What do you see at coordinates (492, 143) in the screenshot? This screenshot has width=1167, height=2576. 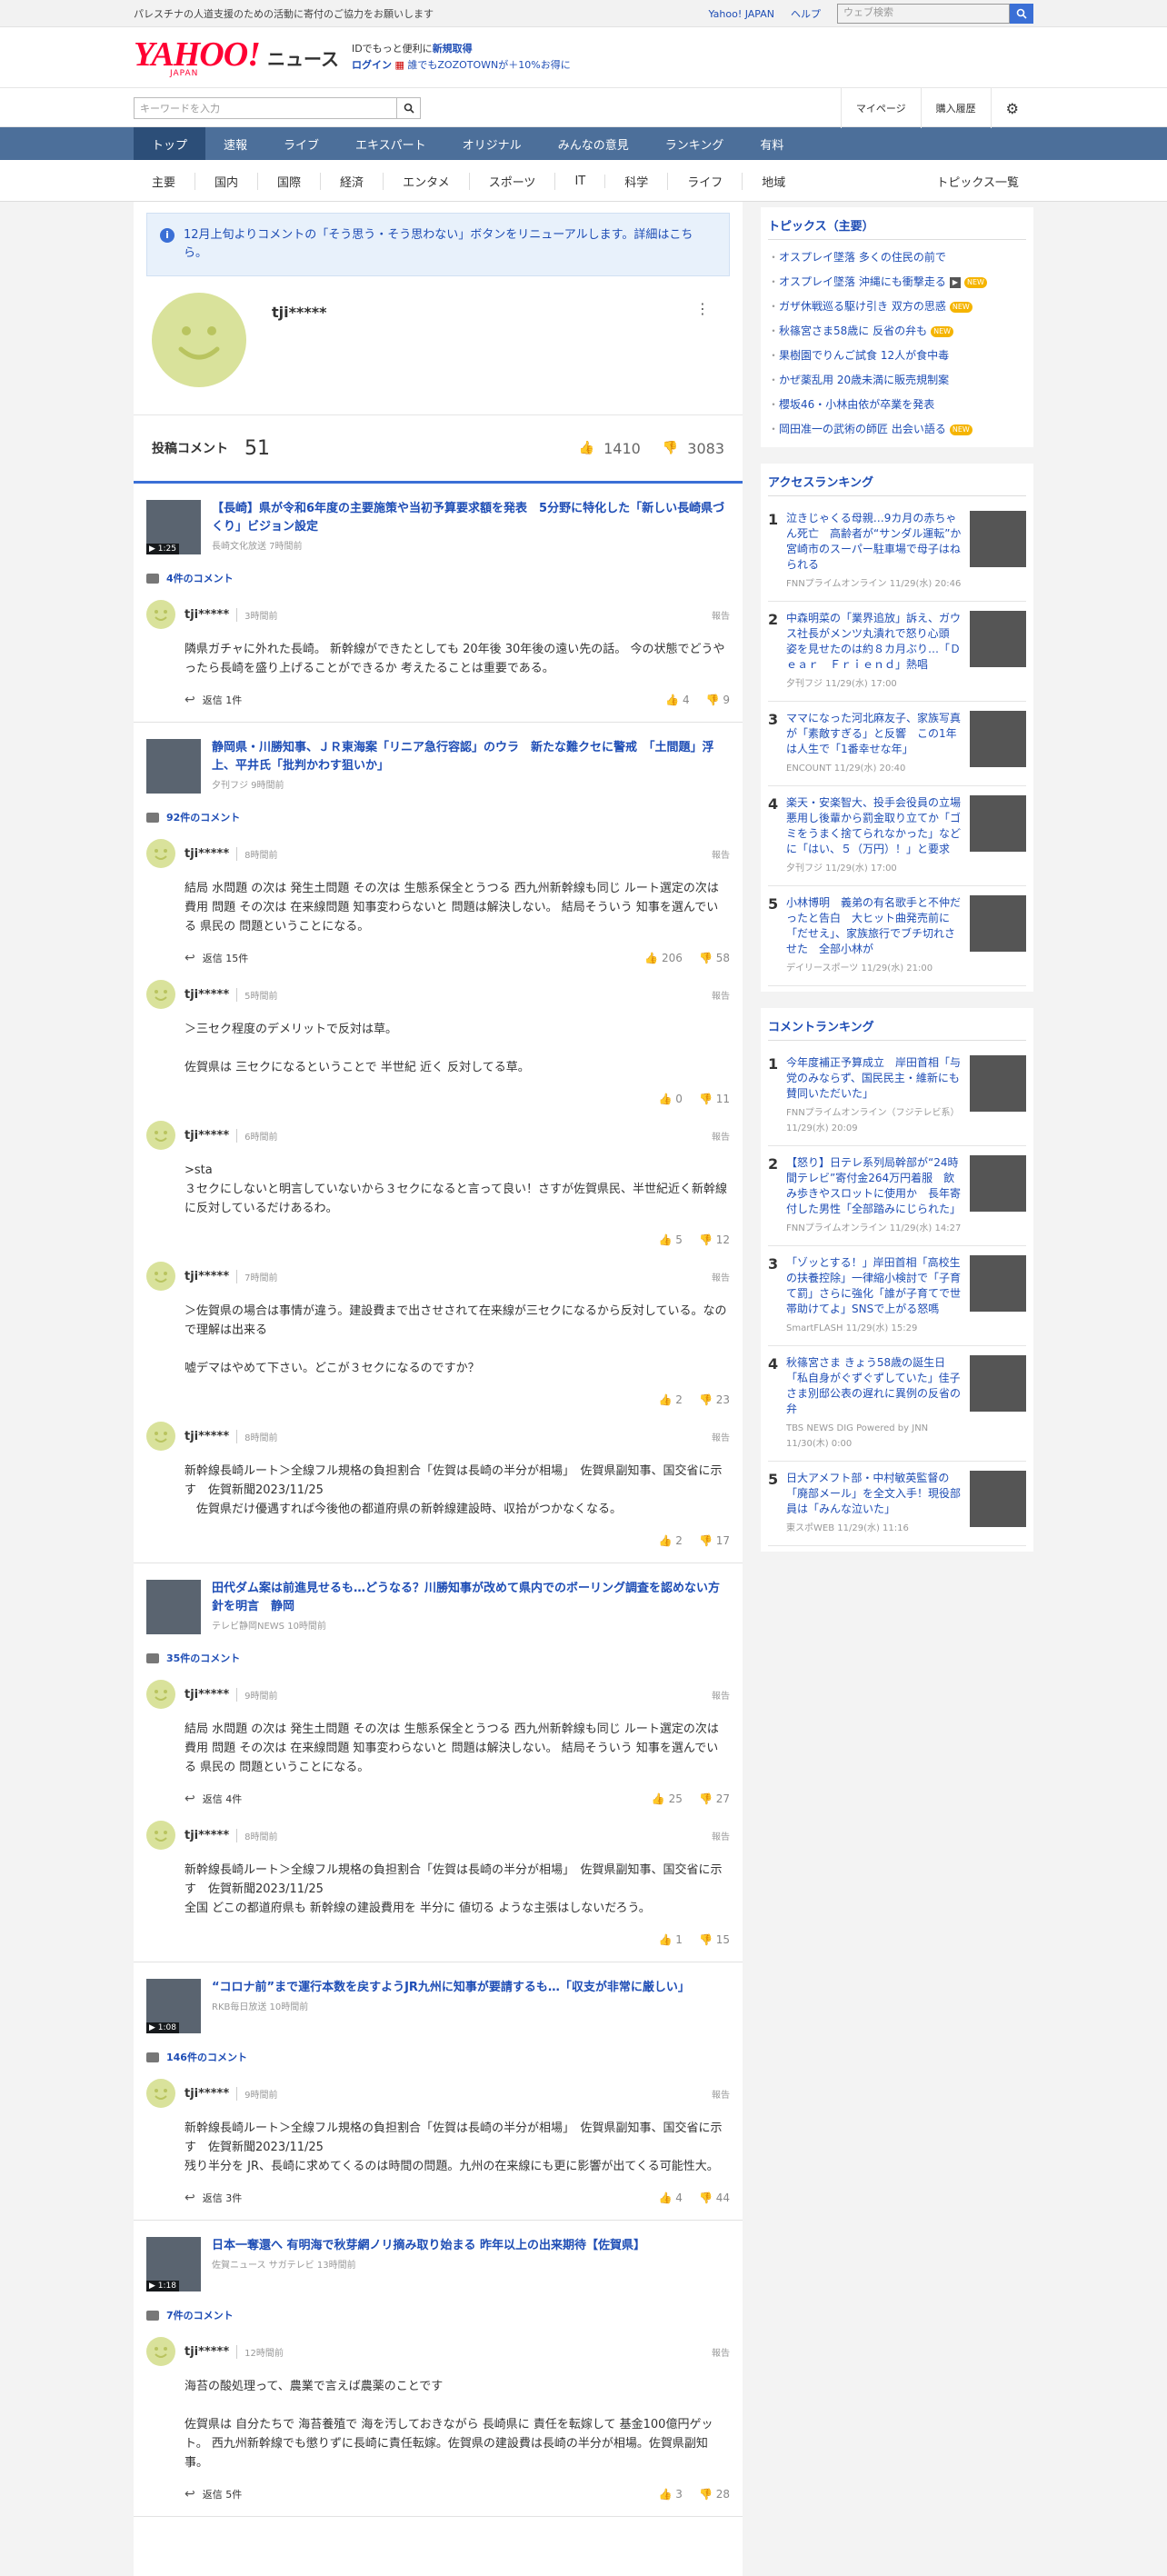 I see `tab-original: オリジナル` at bounding box center [492, 143].